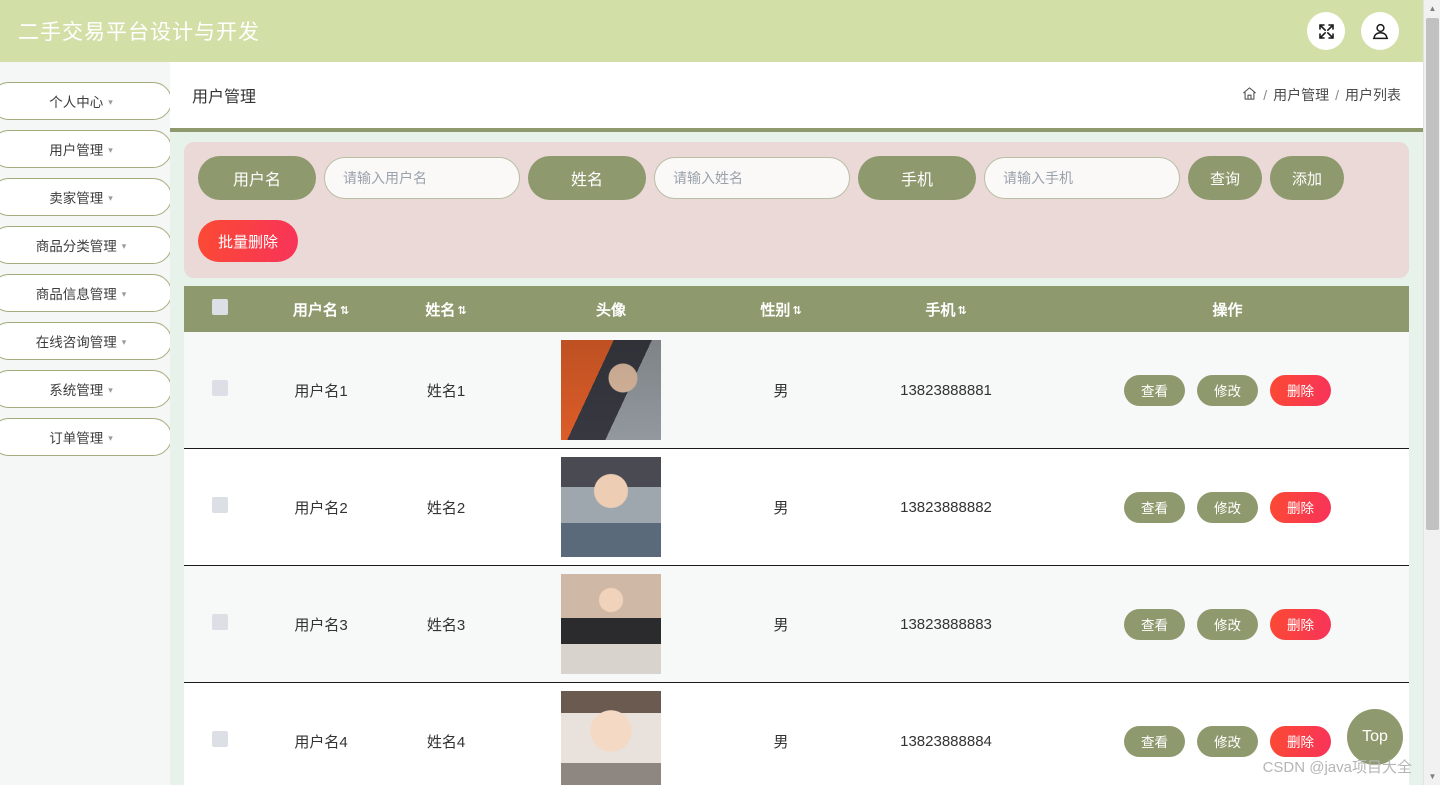 This screenshot has height=785, width=1440. What do you see at coordinates (248, 241) in the screenshot?
I see `batch-delete-button: 批量删除` at bounding box center [248, 241].